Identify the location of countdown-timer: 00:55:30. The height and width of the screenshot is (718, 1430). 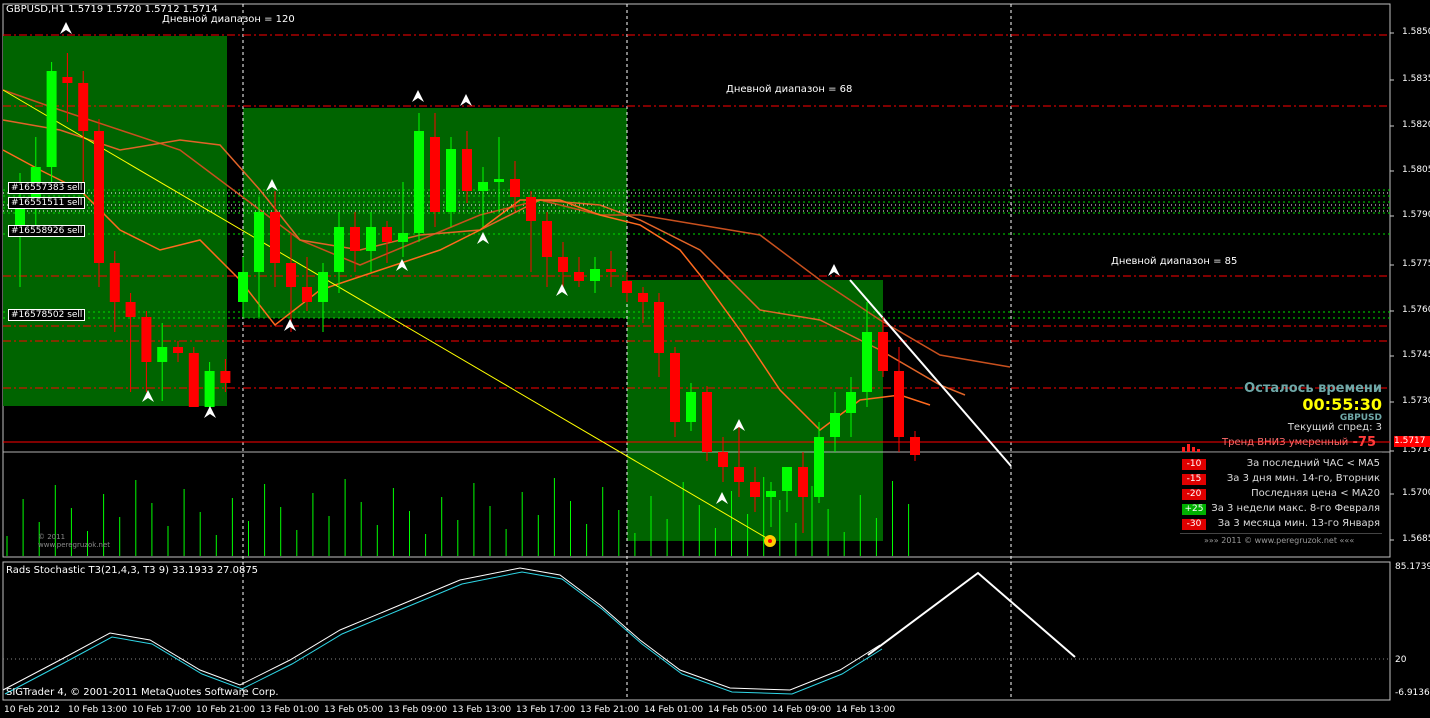
(1342, 404).